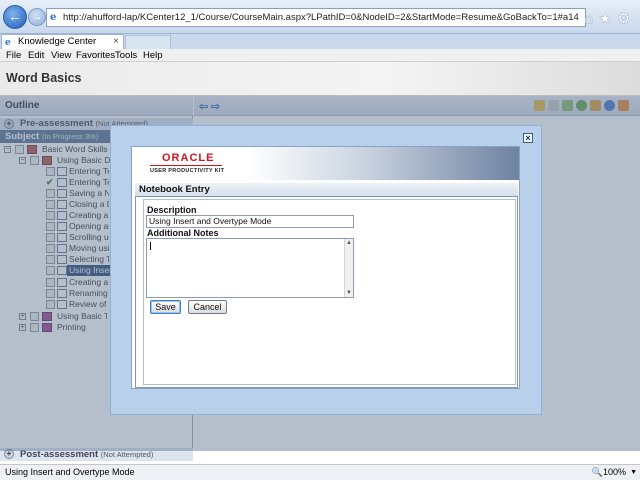 This screenshot has height=480, width=640. Describe the element at coordinates (37, 17) in the screenshot. I see `forward-button: →` at that location.